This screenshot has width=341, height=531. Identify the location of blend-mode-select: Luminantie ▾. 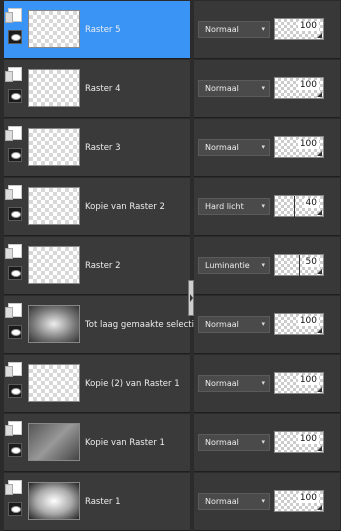
(234, 265).